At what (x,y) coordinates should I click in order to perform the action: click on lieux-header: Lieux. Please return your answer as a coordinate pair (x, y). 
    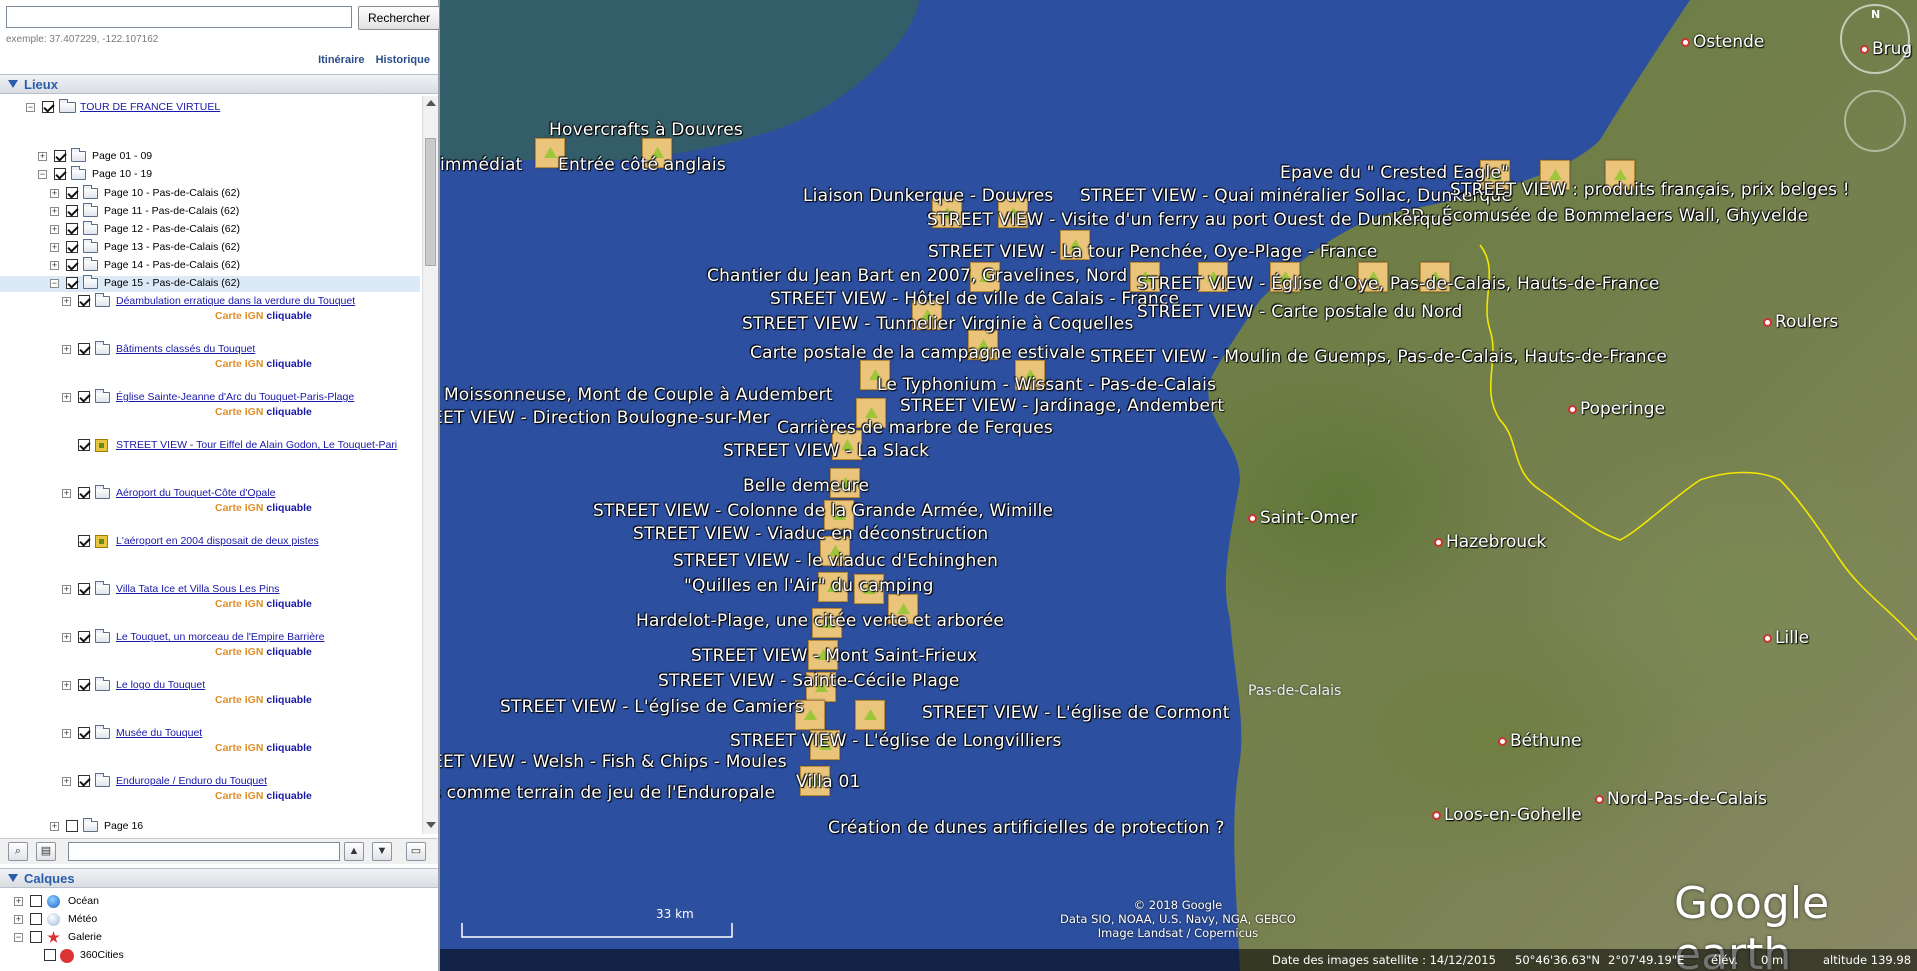
    Looking at the image, I should click on (219, 84).